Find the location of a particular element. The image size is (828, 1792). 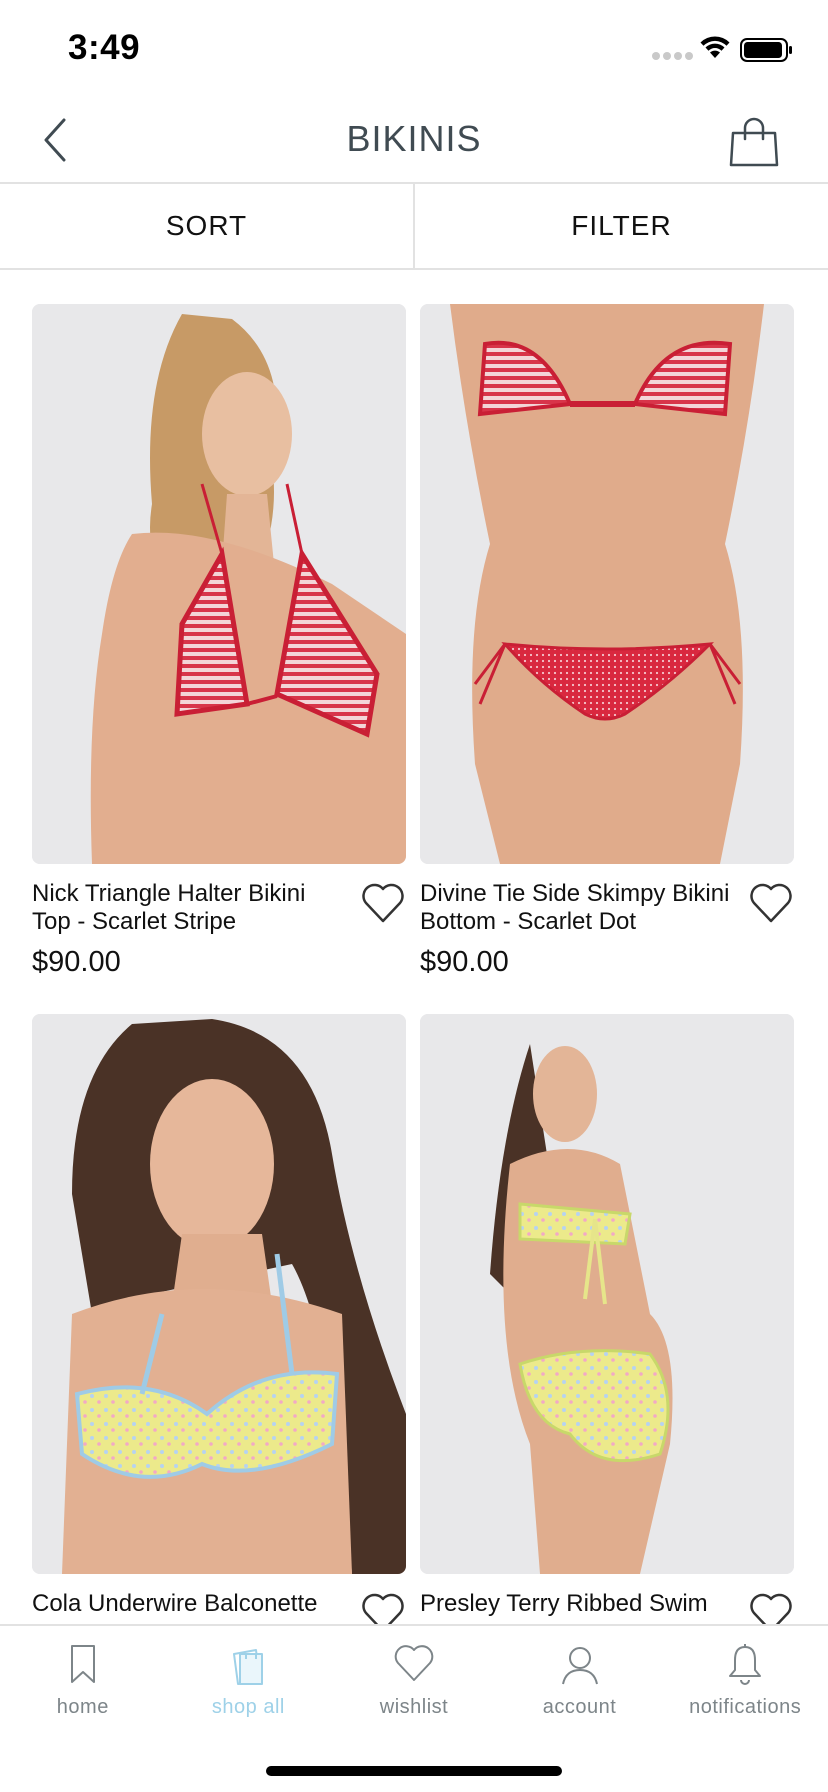

sort-filter-bar: SORT FILTER is located at coordinates (414, 227).